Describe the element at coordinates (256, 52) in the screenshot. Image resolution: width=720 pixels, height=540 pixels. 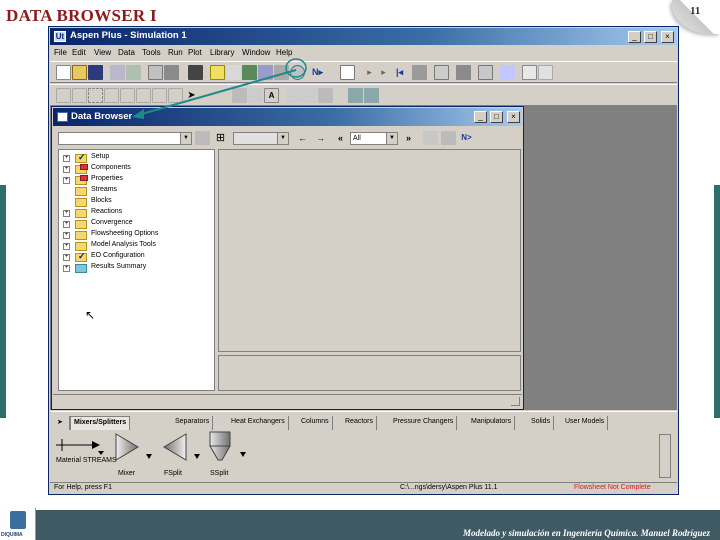
I see `menu-window: Window` at that location.